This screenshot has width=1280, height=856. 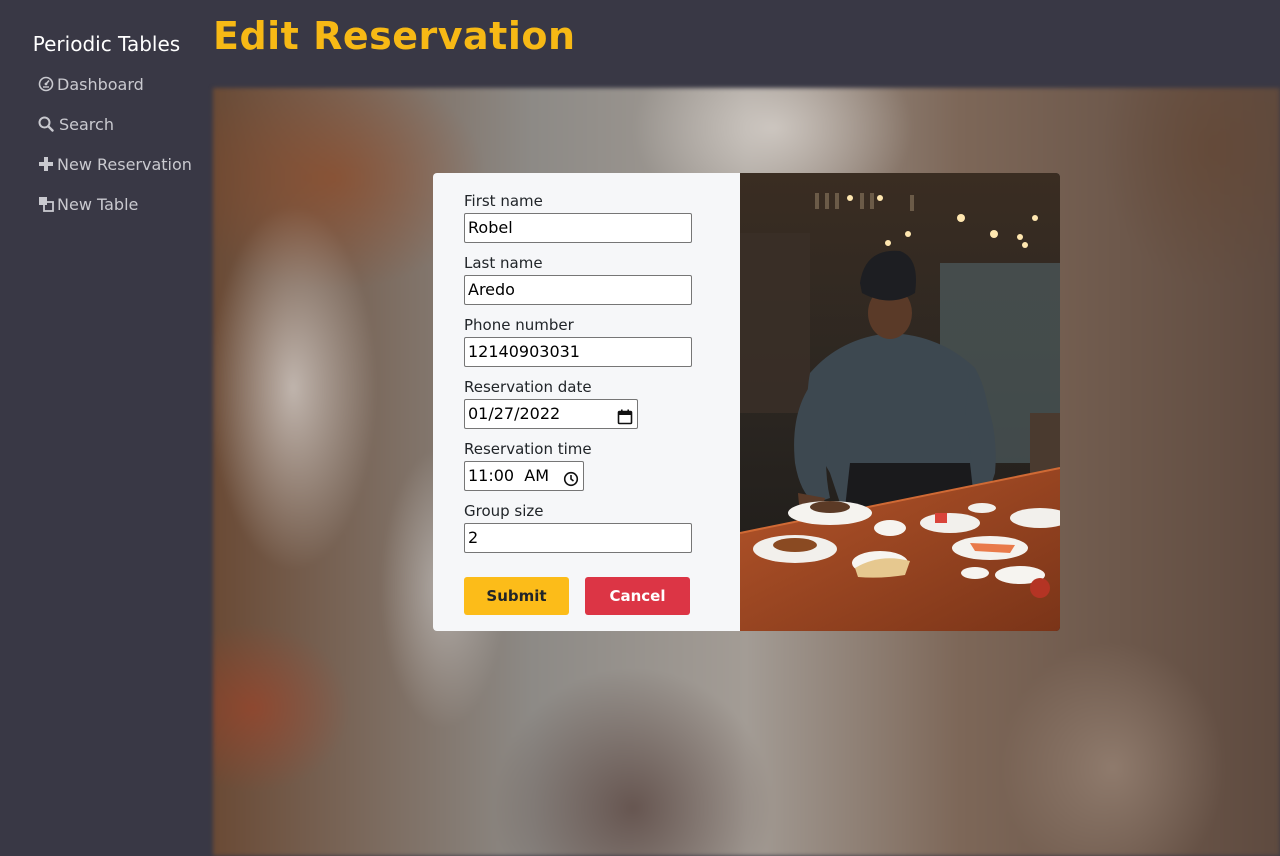 I want to click on cancel-button: Cancel, so click(x=637, y=596).